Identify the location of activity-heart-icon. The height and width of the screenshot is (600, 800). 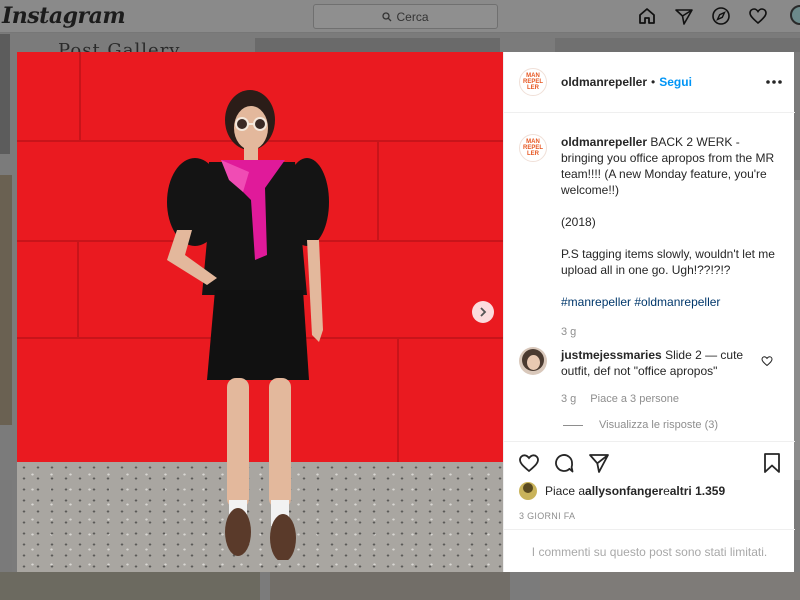
(758, 16).